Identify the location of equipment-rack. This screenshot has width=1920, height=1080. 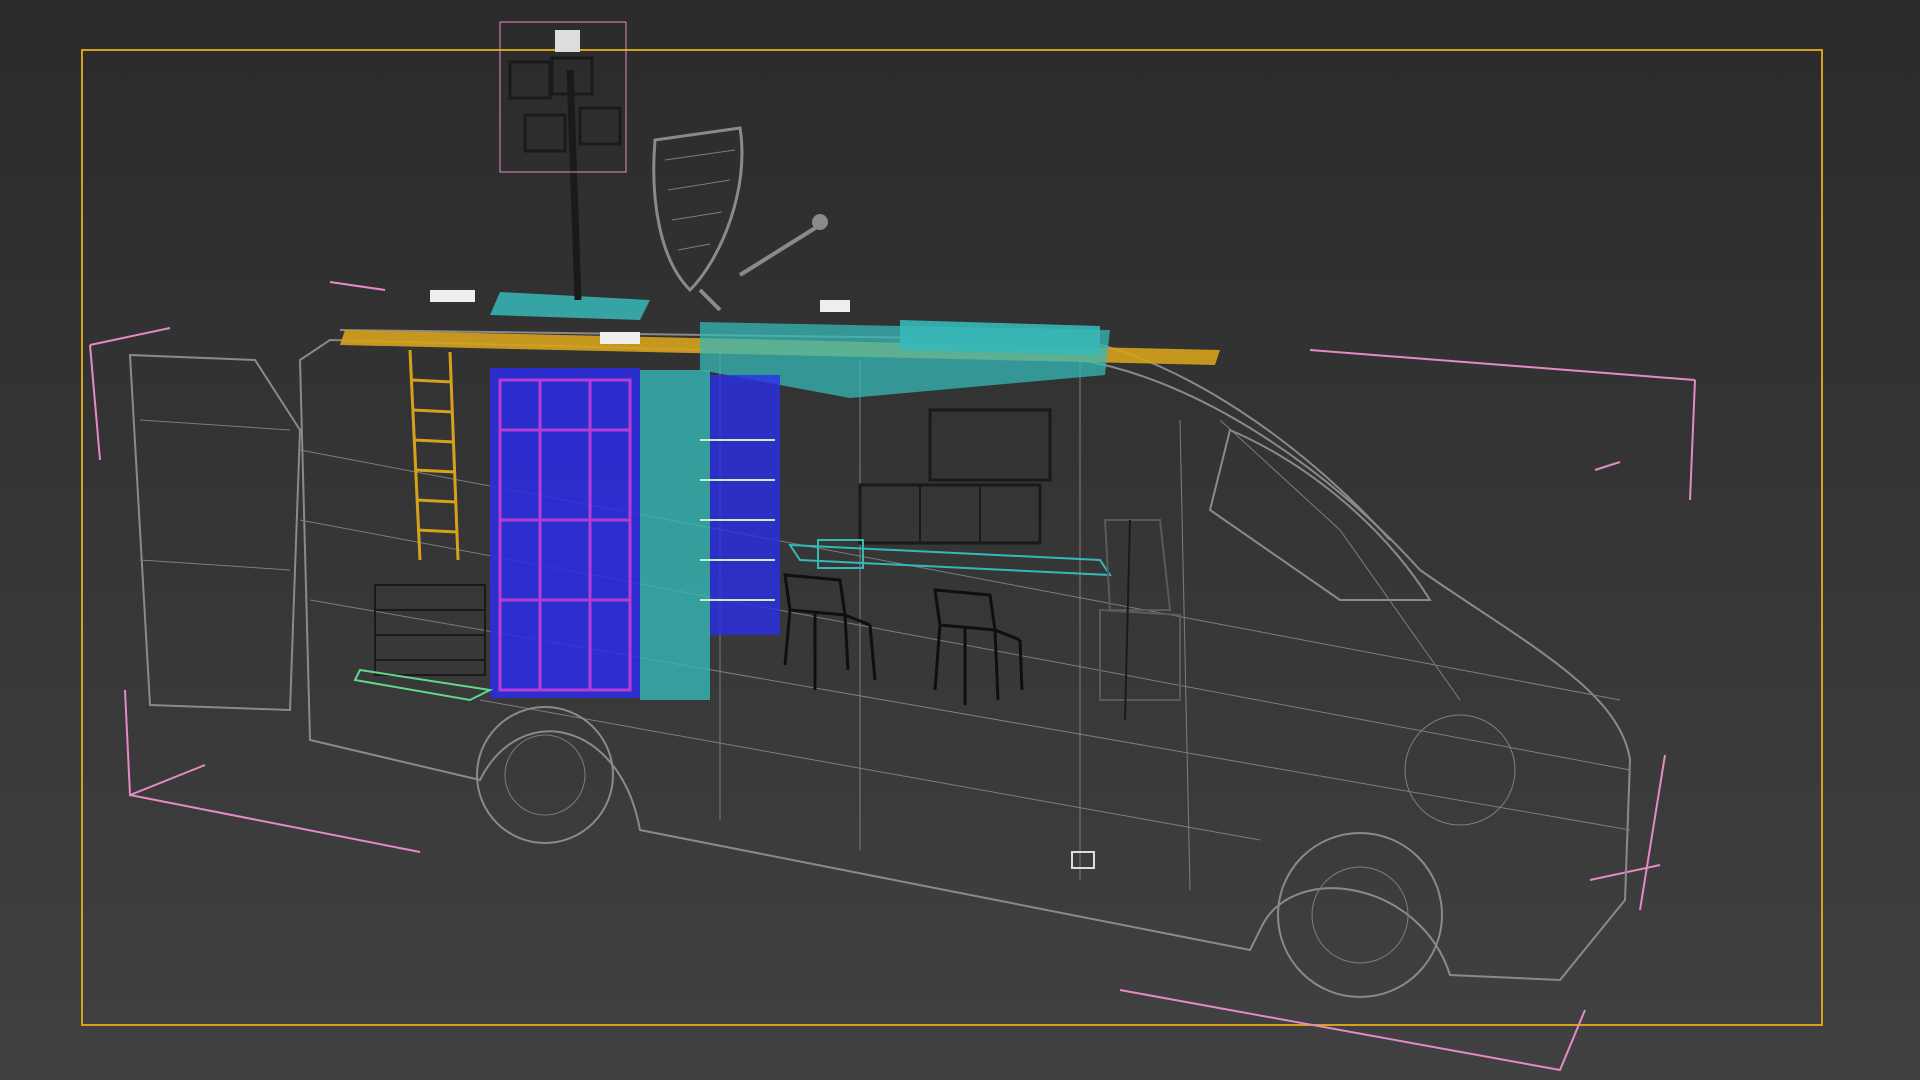
(635, 534).